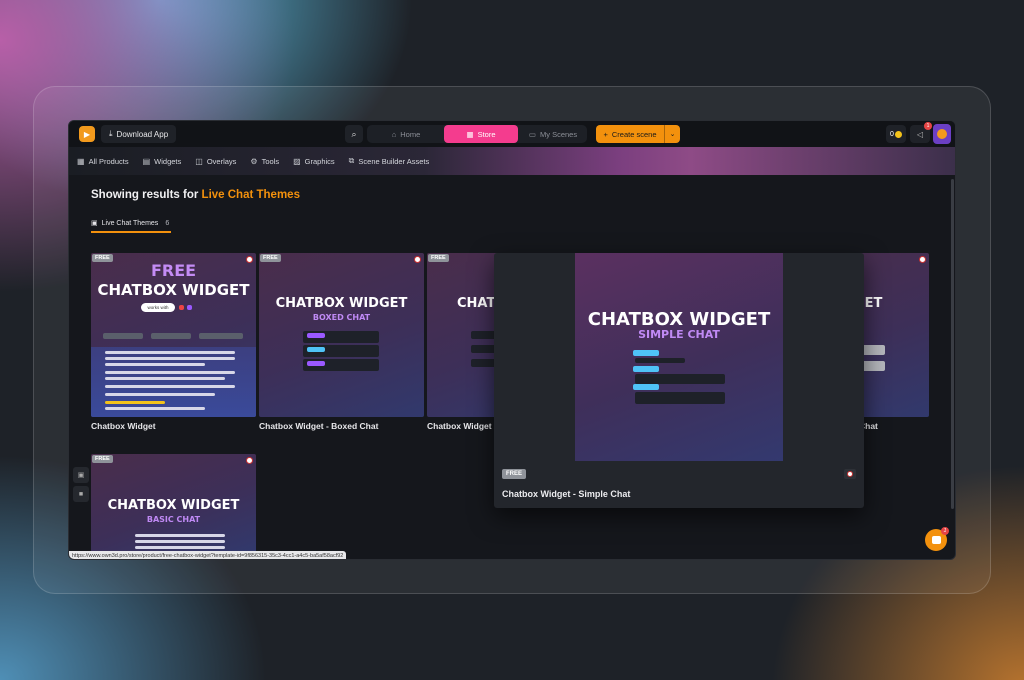 Image resolution: width=1024 pixels, height=680 pixels. I want to click on product-title: Chat, so click(894, 426).